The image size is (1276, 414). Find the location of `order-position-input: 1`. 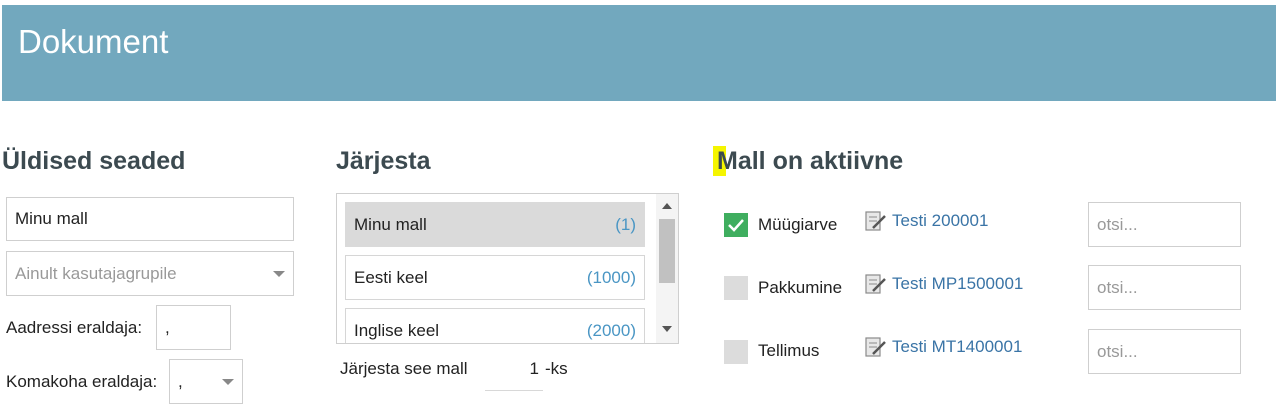

order-position-input: 1 is located at coordinates (514, 373).